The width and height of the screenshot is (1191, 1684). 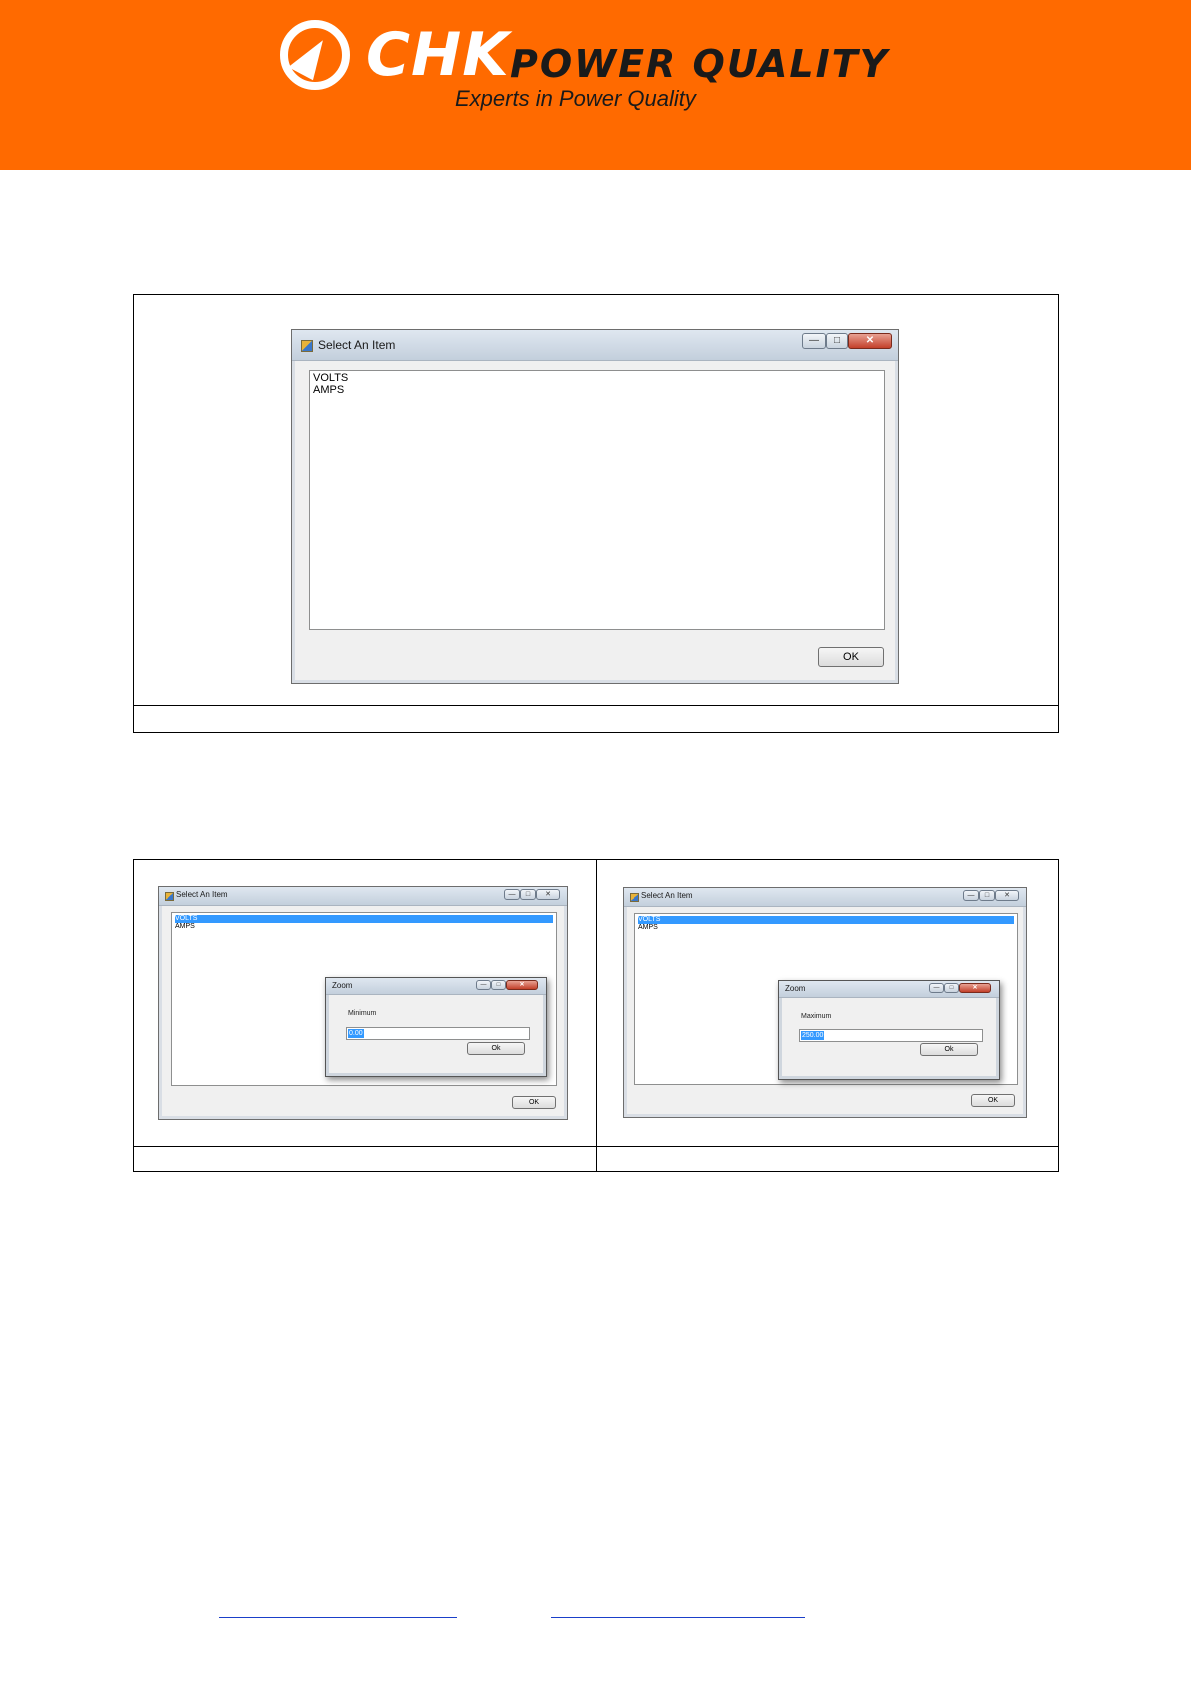 What do you see at coordinates (813, 1035) in the screenshot?
I see `maximum-input-value: 250.00` at bounding box center [813, 1035].